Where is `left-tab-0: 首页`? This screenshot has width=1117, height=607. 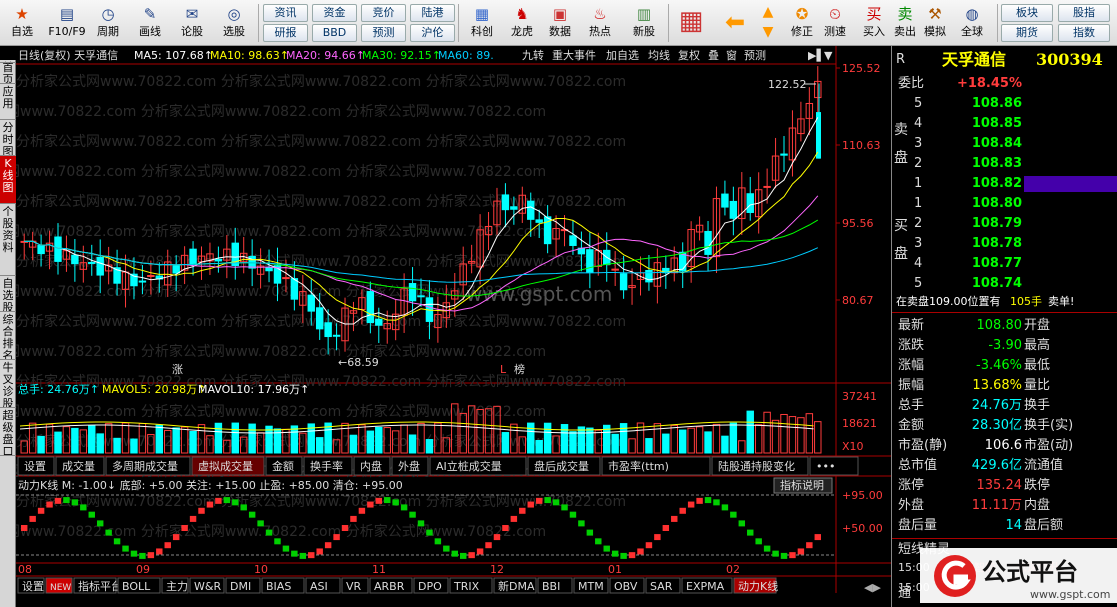 left-tab-0: 首页 is located at coordinates (8, 72).